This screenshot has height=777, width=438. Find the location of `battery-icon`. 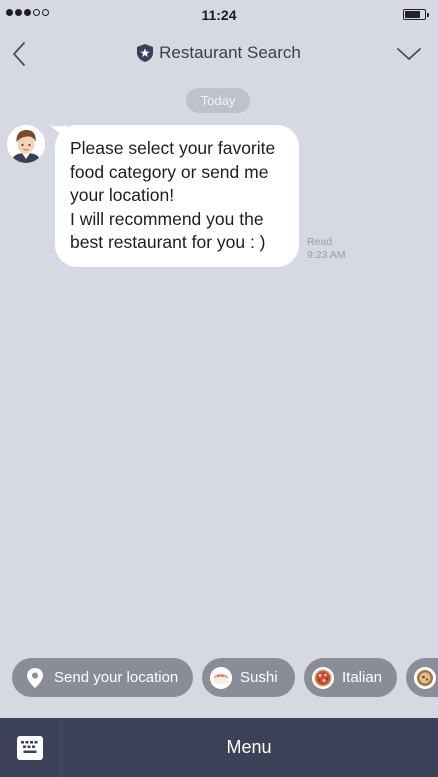

battery-icon is located at coordinates (416, 14).